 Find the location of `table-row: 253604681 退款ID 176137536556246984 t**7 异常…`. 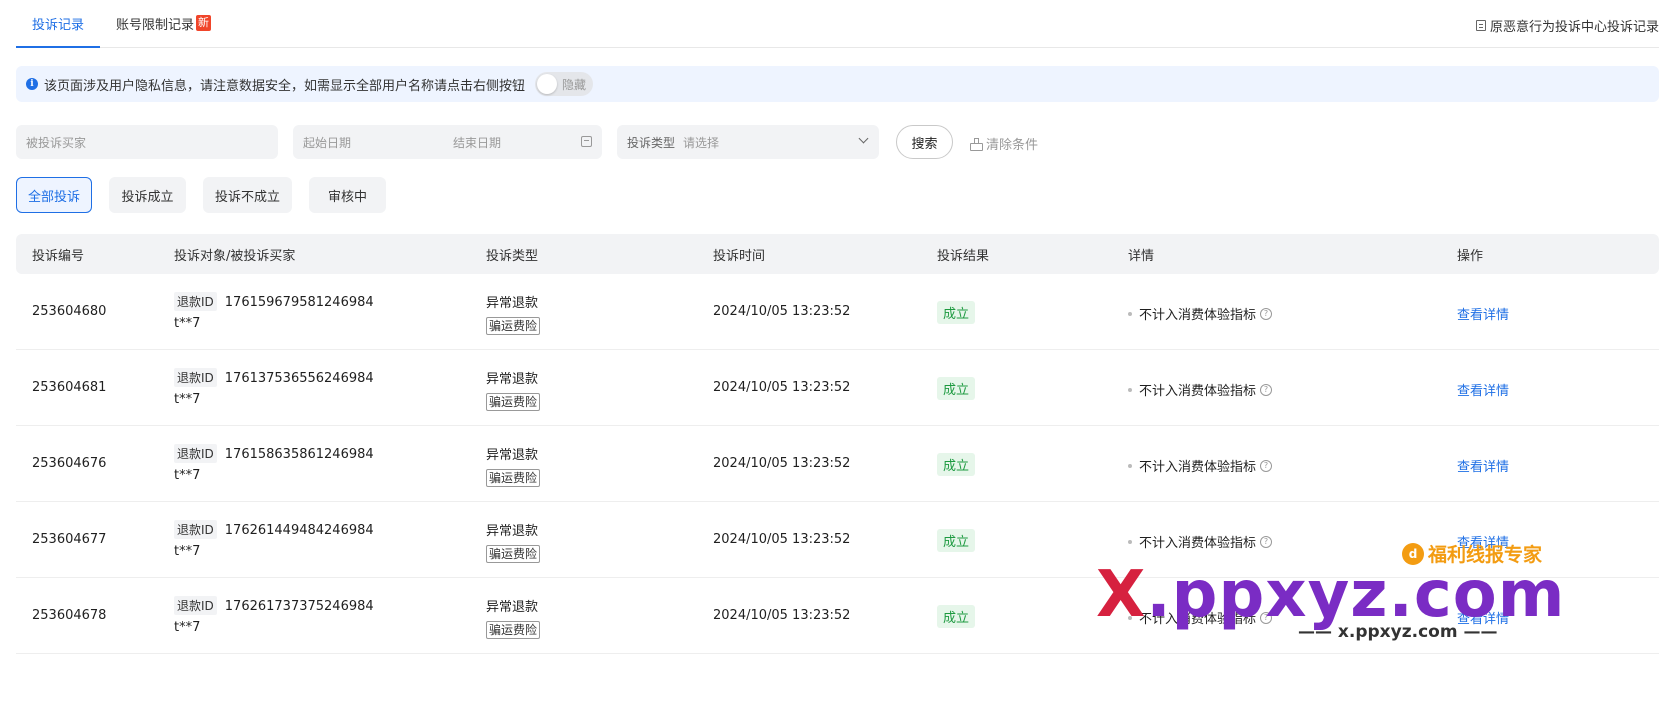

table-row: 253604681 退款ID 176137536556246984 t**7 异常… is located at coordinates (837, 388).